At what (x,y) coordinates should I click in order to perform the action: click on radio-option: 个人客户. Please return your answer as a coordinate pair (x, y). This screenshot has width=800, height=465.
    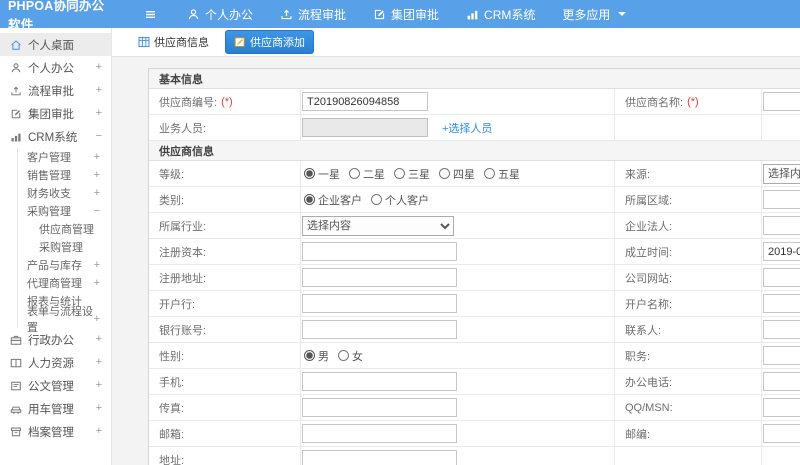
    Looking at the image, I should click on (400, 200).